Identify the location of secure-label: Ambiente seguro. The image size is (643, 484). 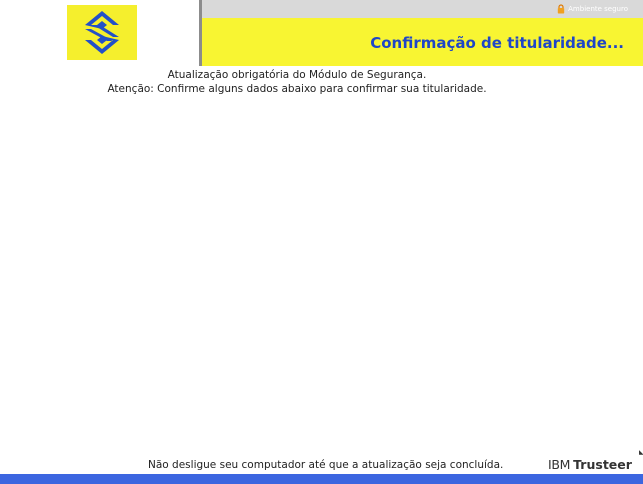
(598, 9).